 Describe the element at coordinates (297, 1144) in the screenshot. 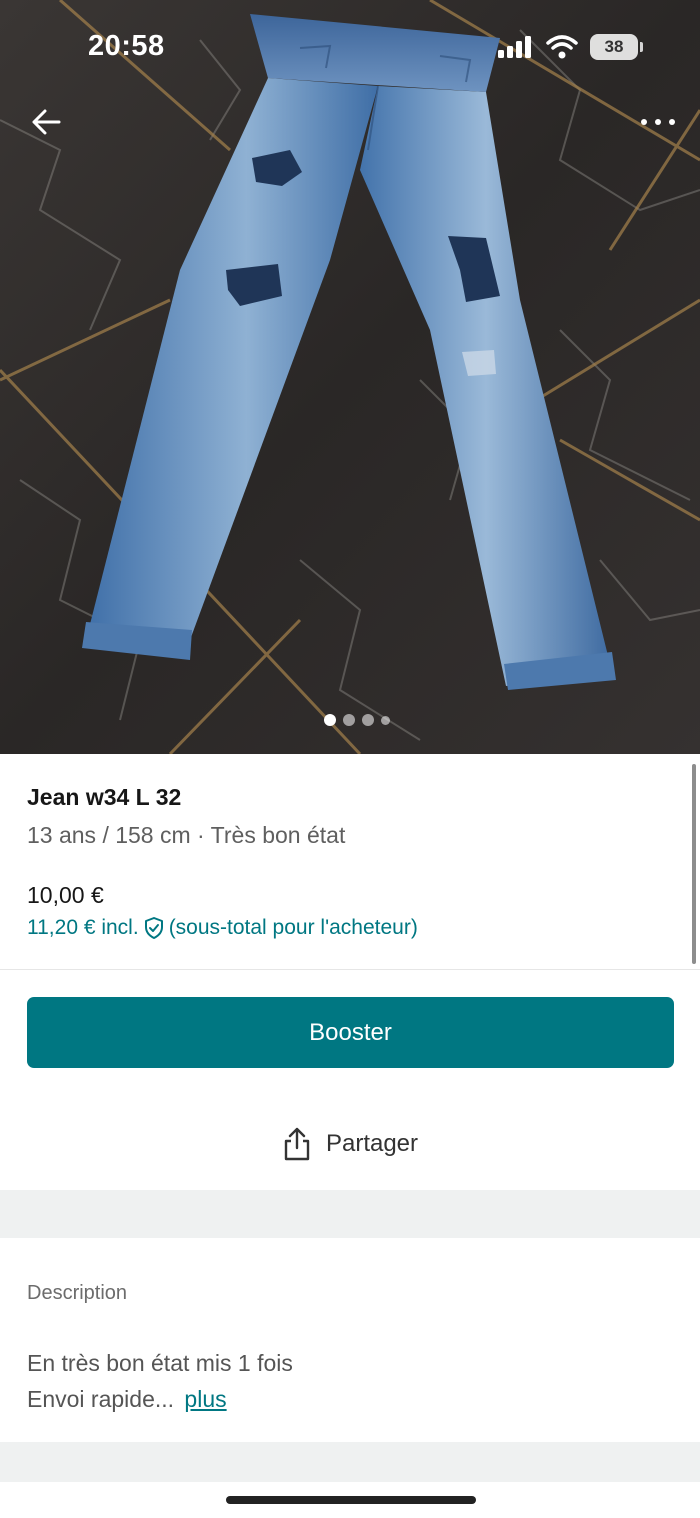

I see `share-icon` at that location.